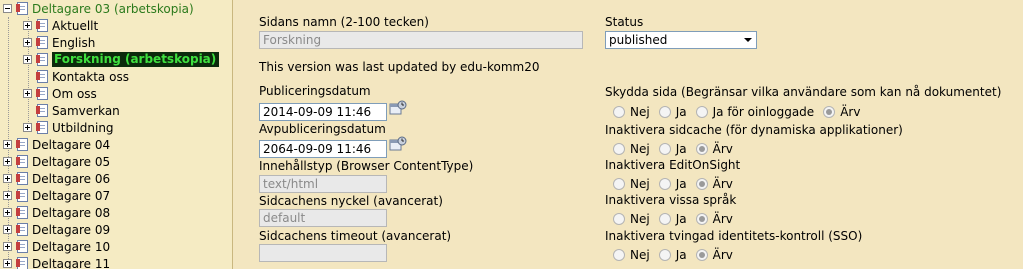  What do you see at coordinates (113, 8) in the screenshot?
I see `tree-item-label: Deltagare 03 (arbetskopia)` at bounding box center [113, 8].